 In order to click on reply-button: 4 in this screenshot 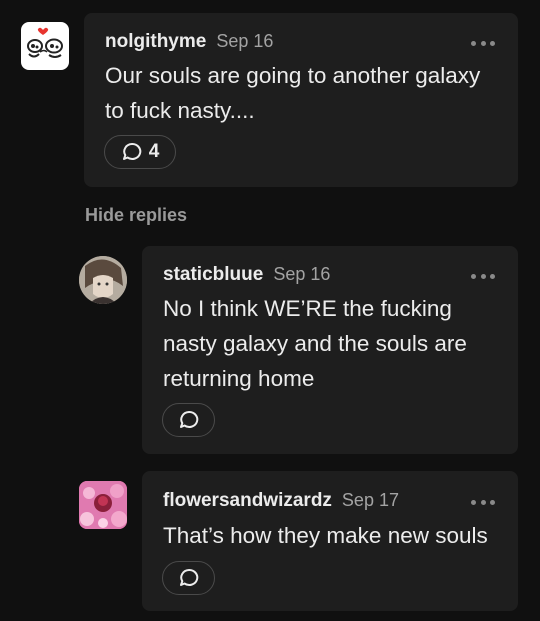, I will do `click(140, 152)`.